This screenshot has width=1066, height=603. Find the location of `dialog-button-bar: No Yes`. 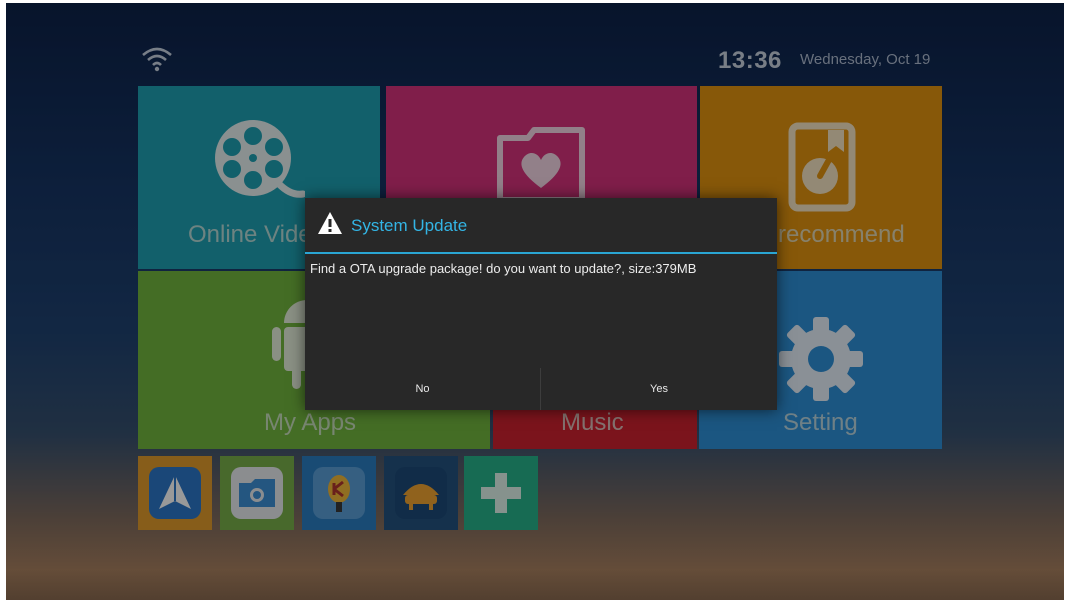

dialog-button-bar: No Yes is located at coordinates (541, 389).